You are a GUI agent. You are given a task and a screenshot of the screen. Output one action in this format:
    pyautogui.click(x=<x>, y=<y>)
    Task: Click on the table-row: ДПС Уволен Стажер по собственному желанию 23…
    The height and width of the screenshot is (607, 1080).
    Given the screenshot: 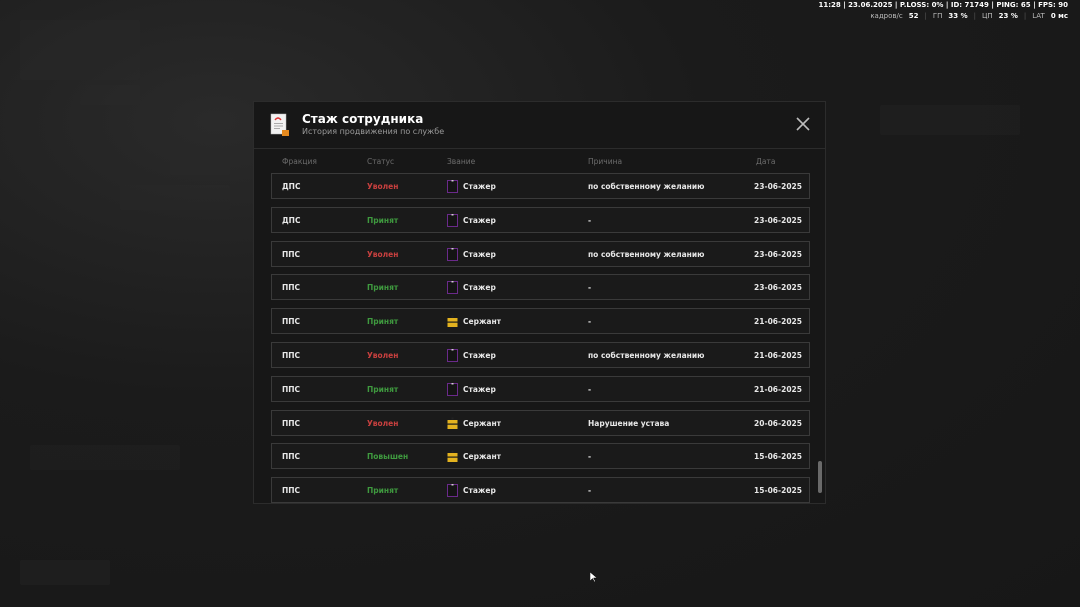 What is the action you would take?
    pyautogui.click(x=540, y=186)
    